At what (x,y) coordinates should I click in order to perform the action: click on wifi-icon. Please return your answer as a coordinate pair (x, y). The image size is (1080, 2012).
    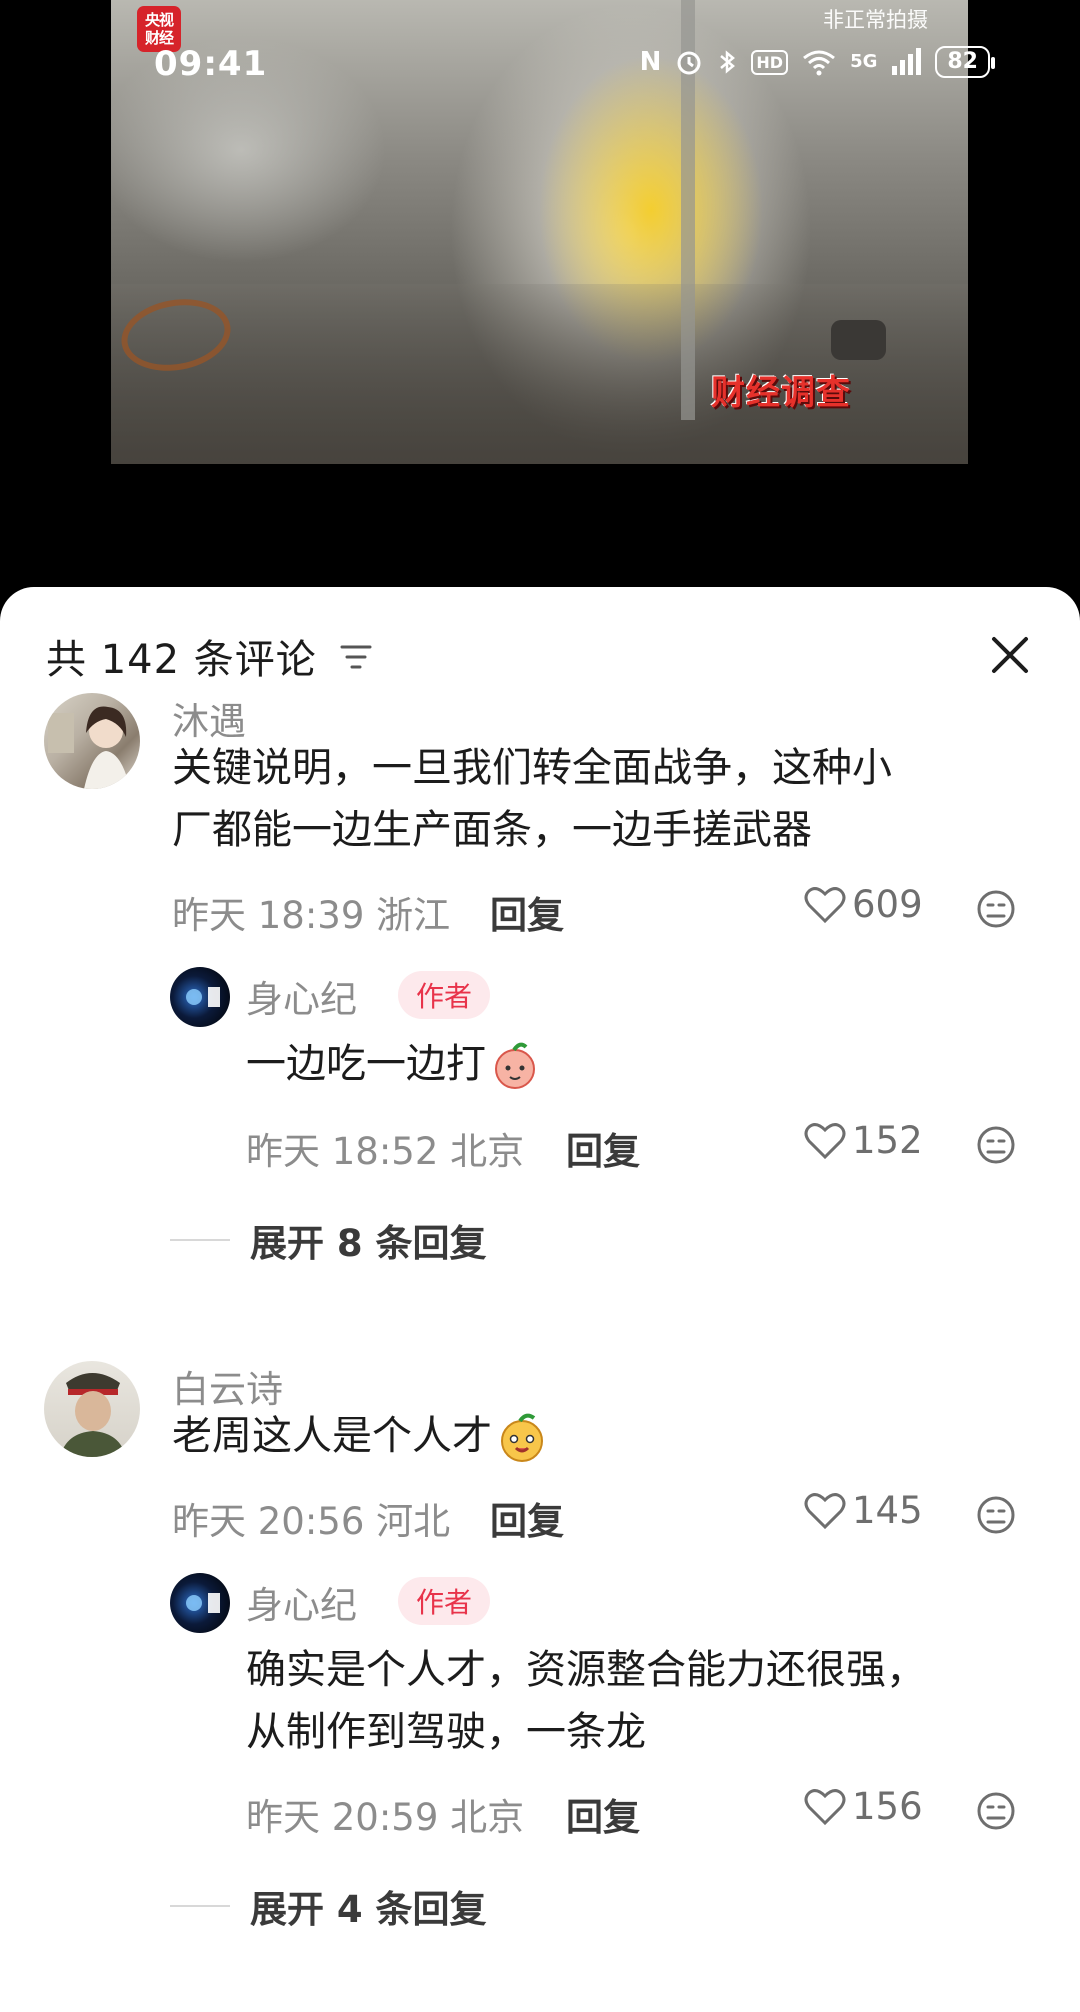
    Looking at the image, I should click on (819, 63).